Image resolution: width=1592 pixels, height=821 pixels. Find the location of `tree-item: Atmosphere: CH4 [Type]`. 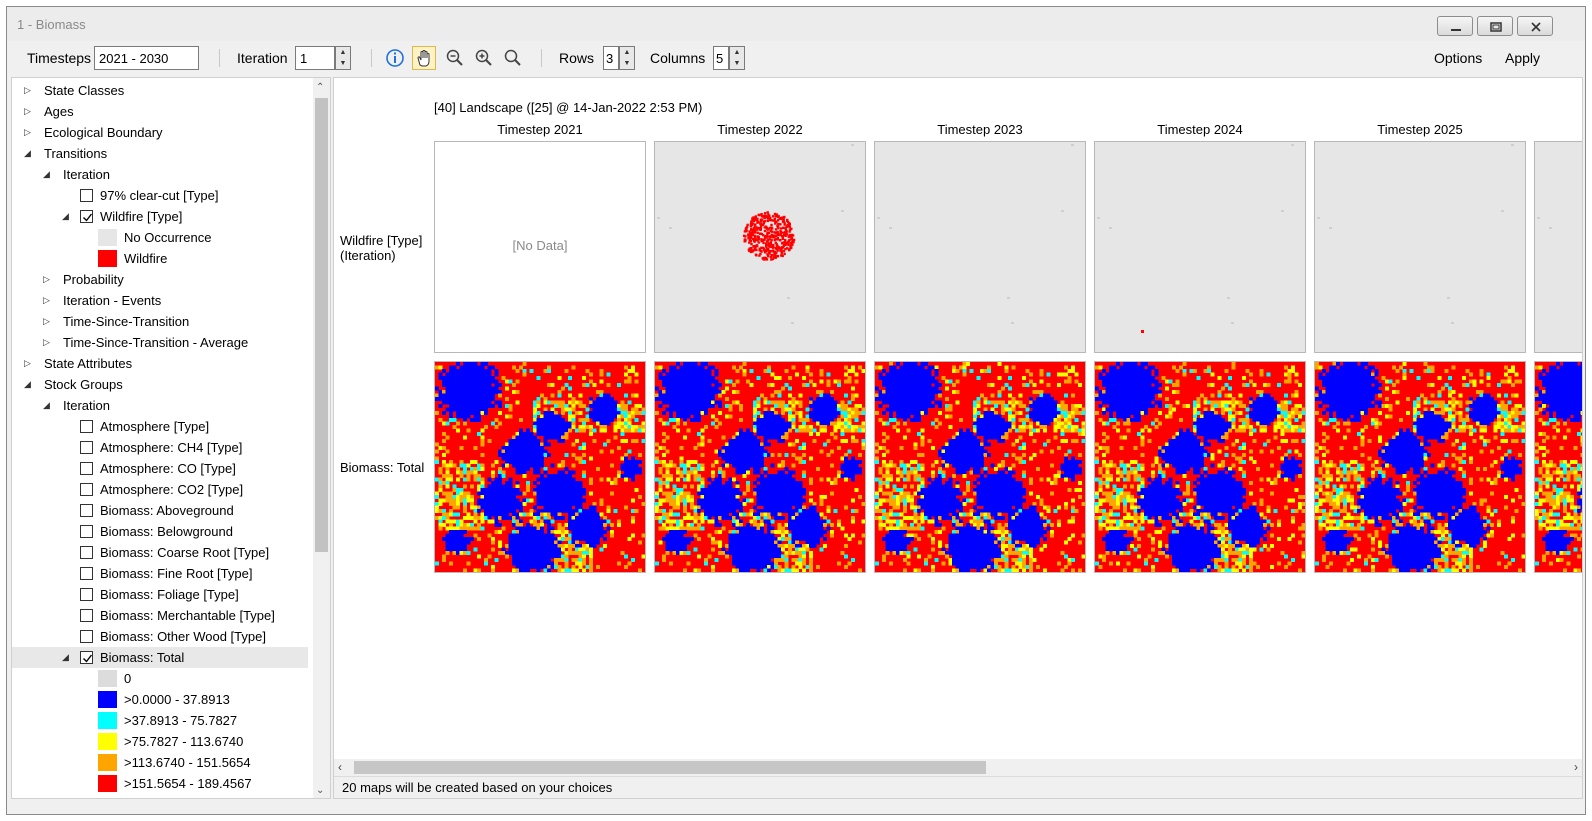

tree-item: Atmosphere: CH4 [Type] is located at coordinates (160, 447).